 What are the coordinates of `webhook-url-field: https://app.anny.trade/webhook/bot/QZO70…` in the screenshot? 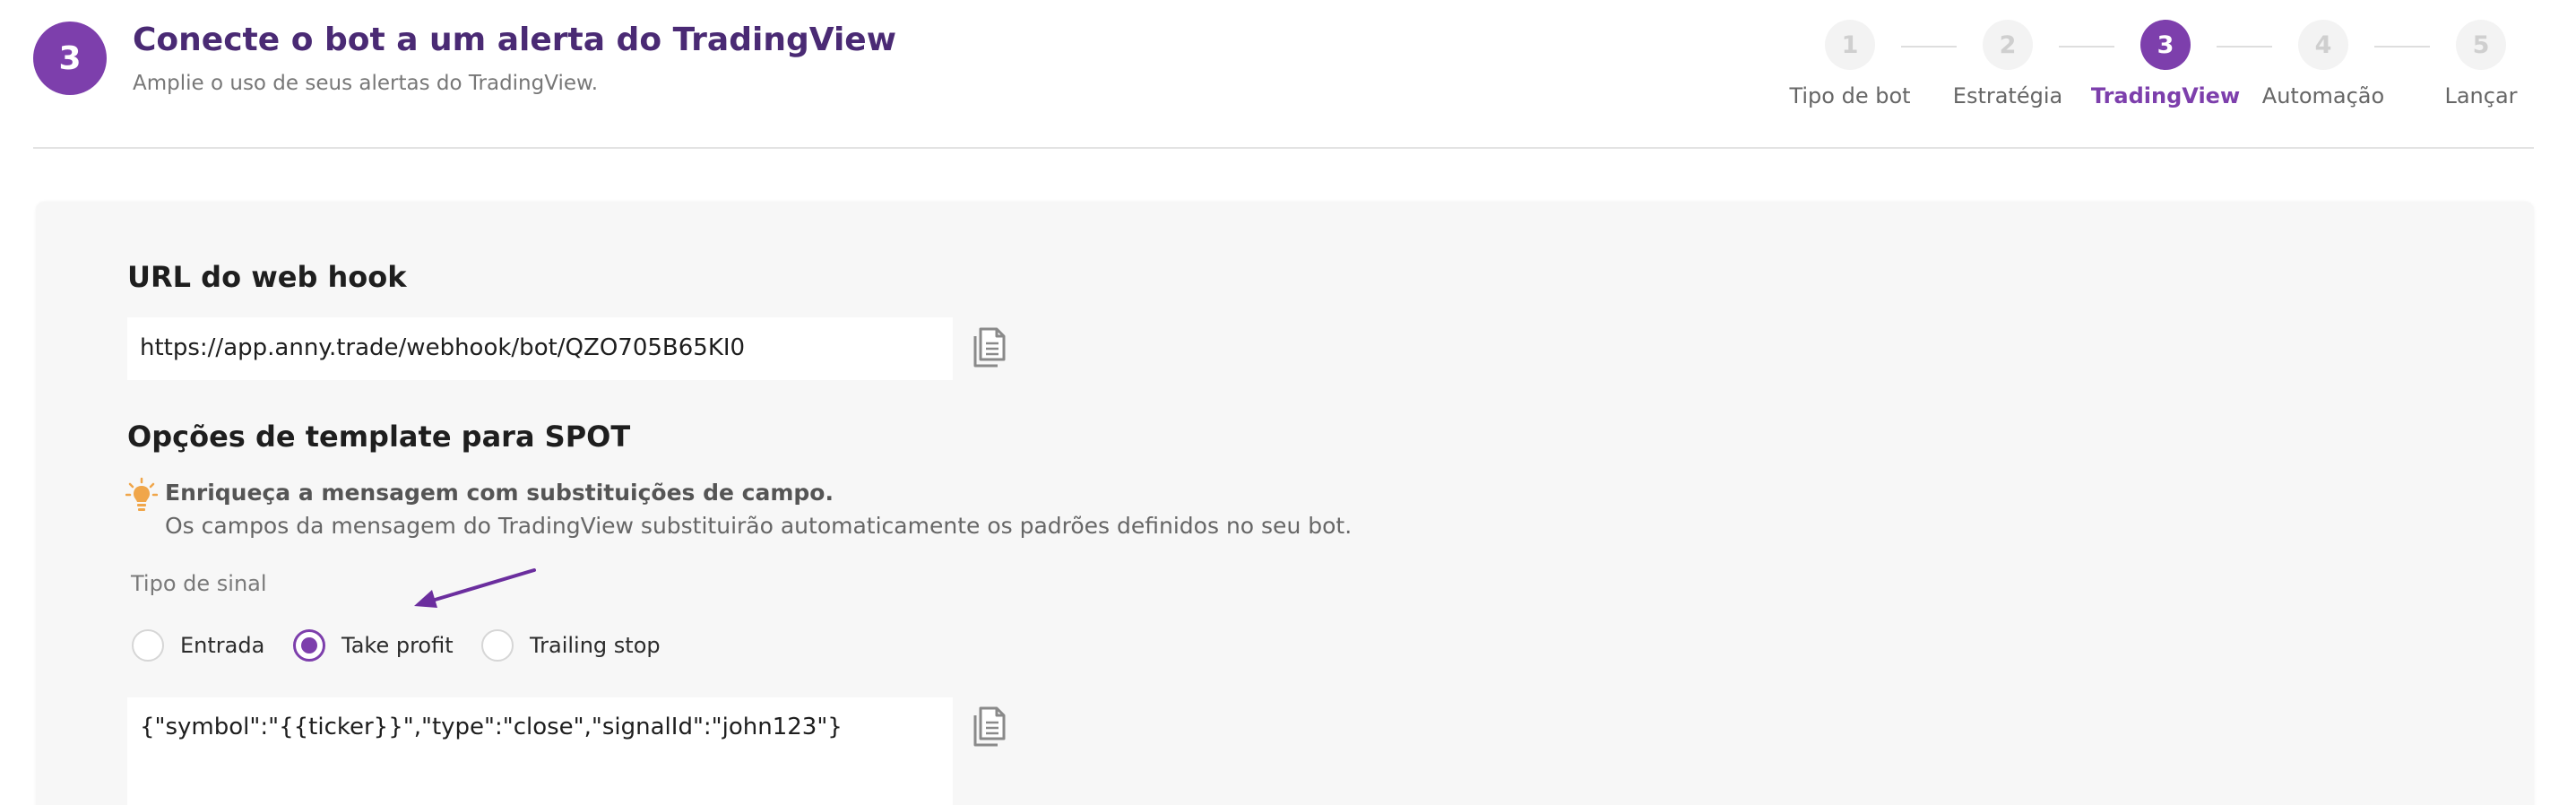 It's located at (540, 348).